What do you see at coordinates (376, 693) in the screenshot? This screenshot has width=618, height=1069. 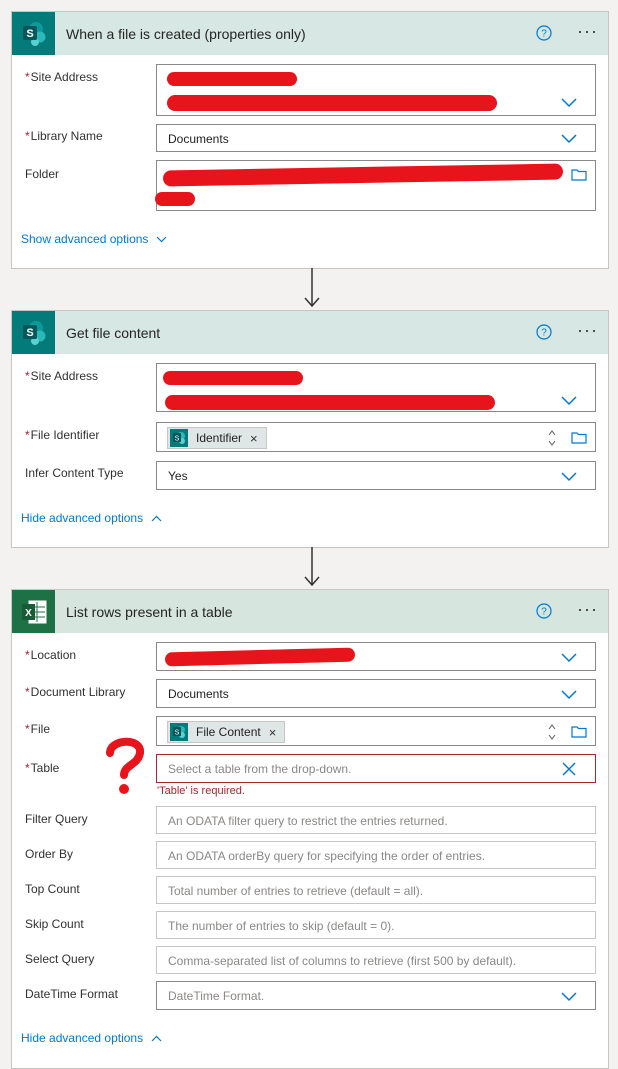 I see `document-library-field: Documents` at bounding box center [376, 693].